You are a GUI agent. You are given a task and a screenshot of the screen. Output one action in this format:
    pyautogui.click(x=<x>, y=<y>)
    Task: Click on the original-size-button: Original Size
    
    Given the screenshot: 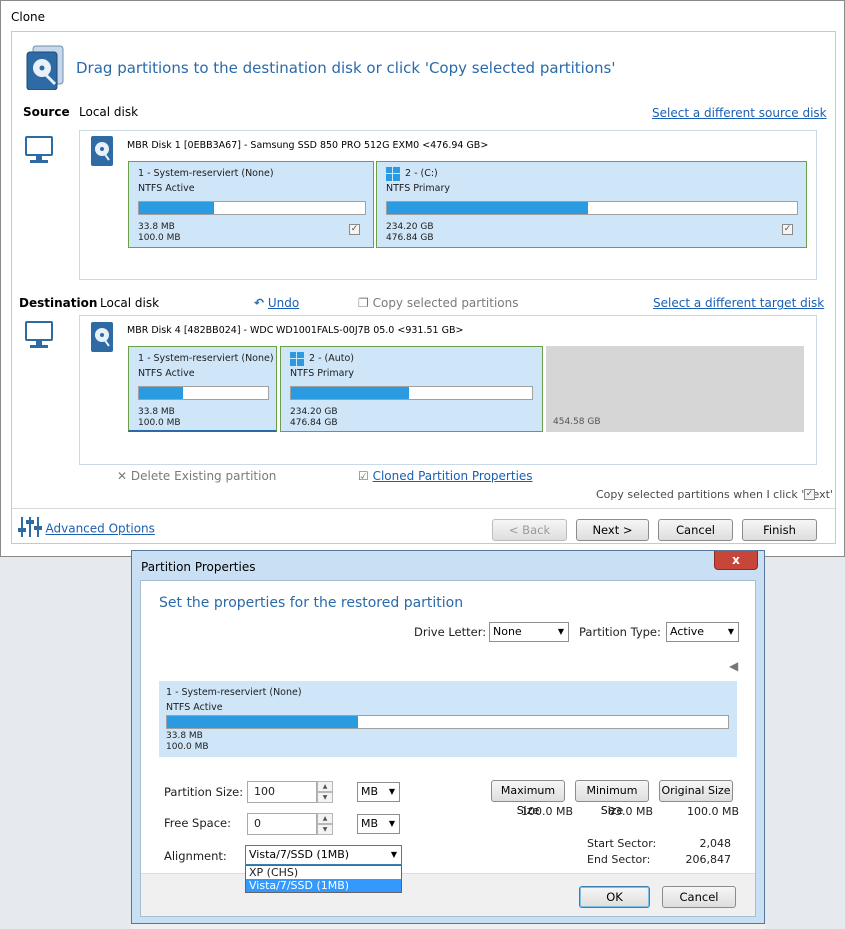 What is the action you would take?
    pyautogui.click(x=696, y=791)
    